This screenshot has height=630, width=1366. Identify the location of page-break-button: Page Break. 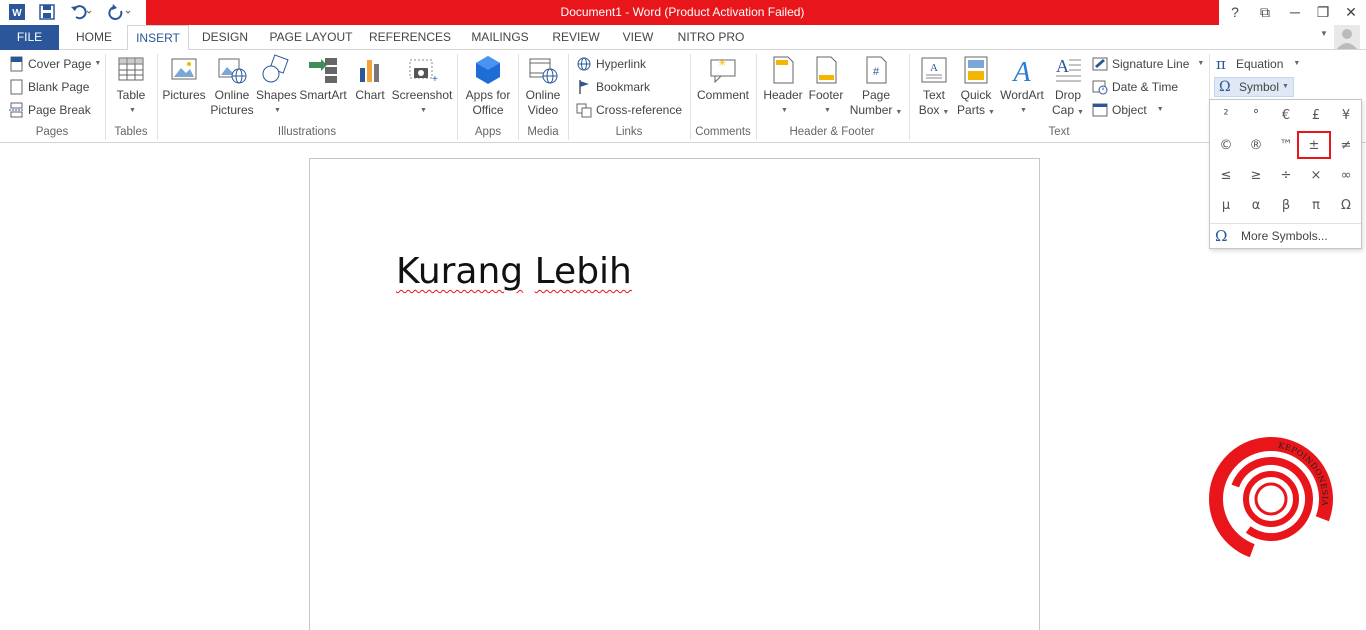
(49, 110).